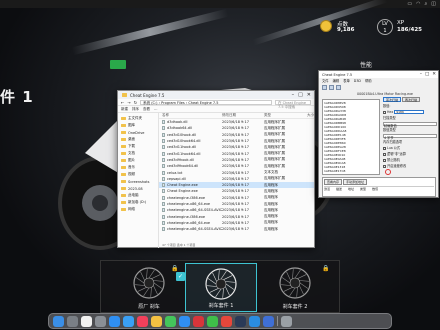  What do you see at coordinates (243, 115) in the screenshot?
I see `column-header: 修改日期` at bounding box center [243, 115].